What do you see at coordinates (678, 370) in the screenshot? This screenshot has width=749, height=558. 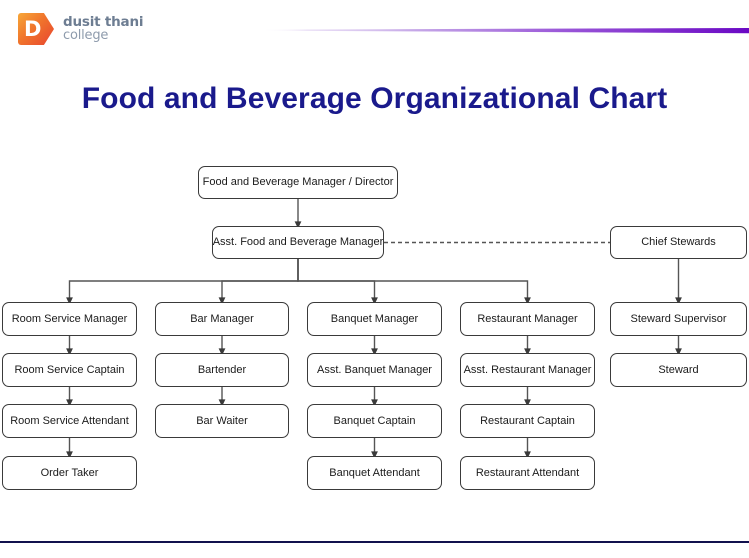 I see `org-node-steward: Steward` at bounding box center [678, 370].